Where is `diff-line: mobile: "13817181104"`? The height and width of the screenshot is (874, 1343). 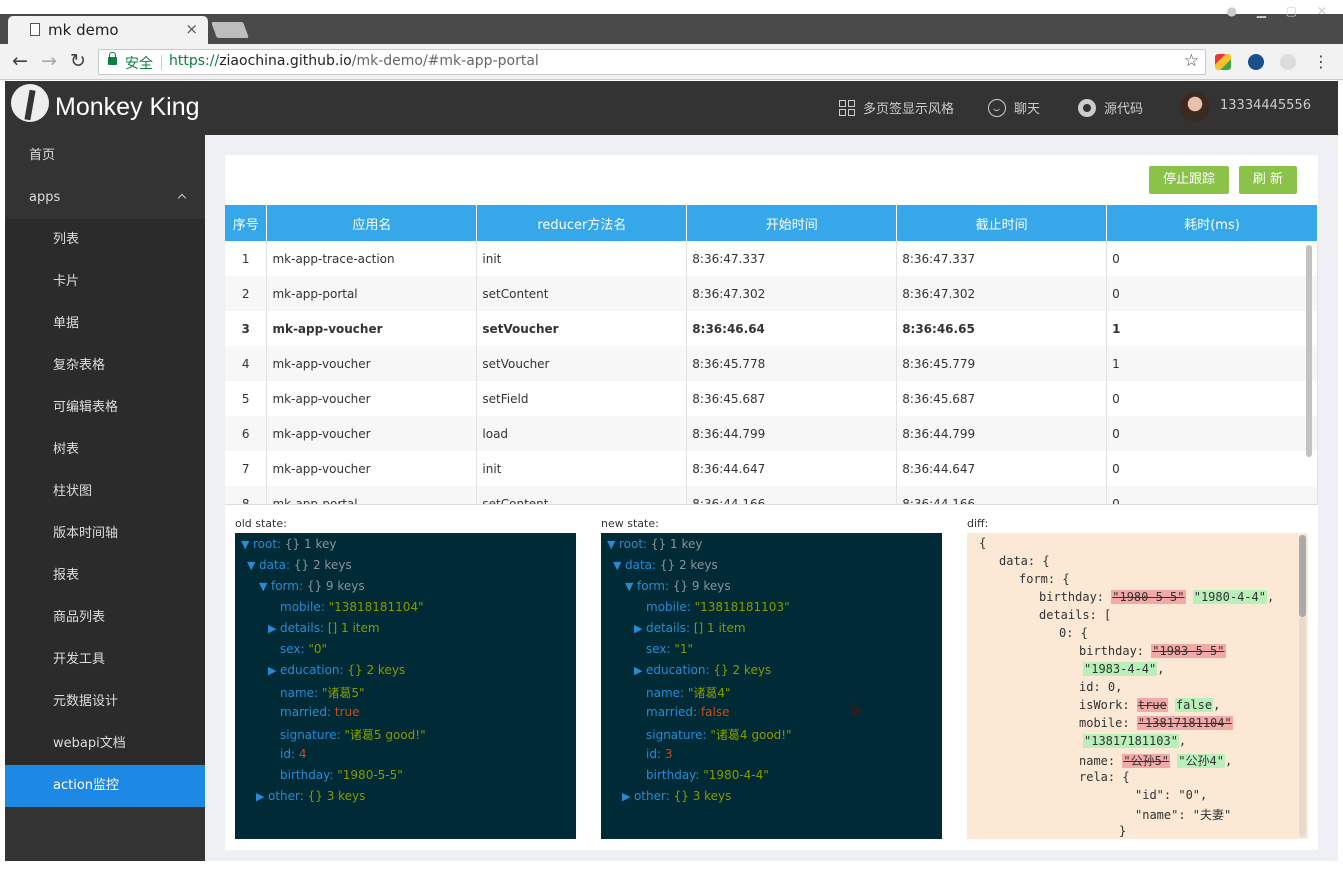 diff-line: mobile: "13817181104" is located at coordinates (1156, 723).